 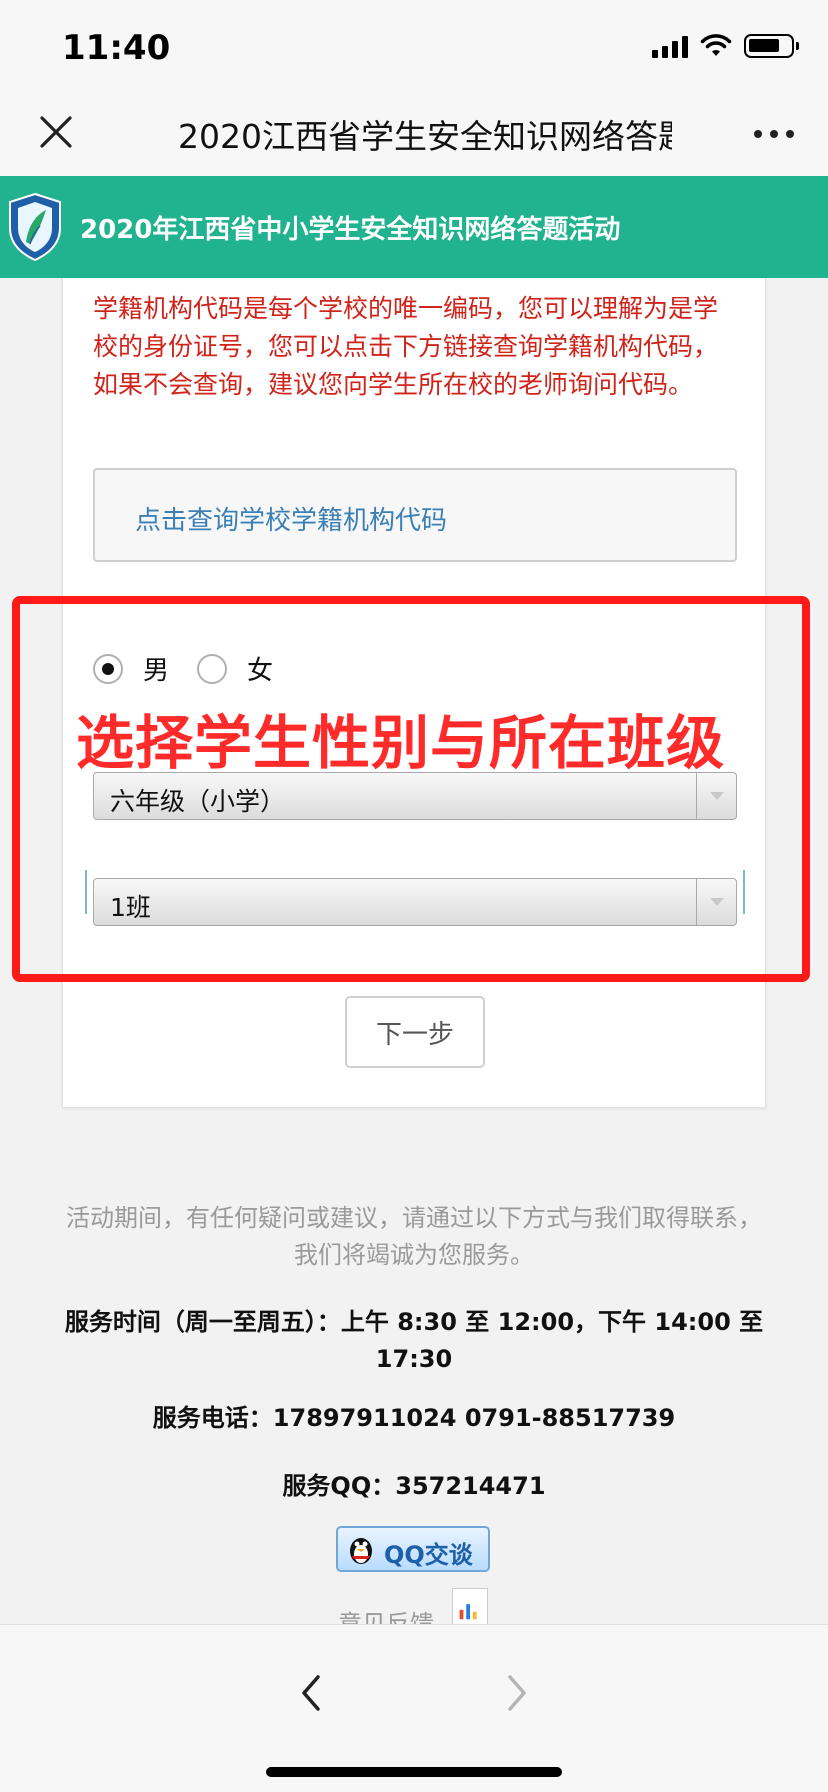 What do you see at coordinates (35, 227) in the screenshot?
I see `shield-logo-icon` at bounding box center [35, 227].